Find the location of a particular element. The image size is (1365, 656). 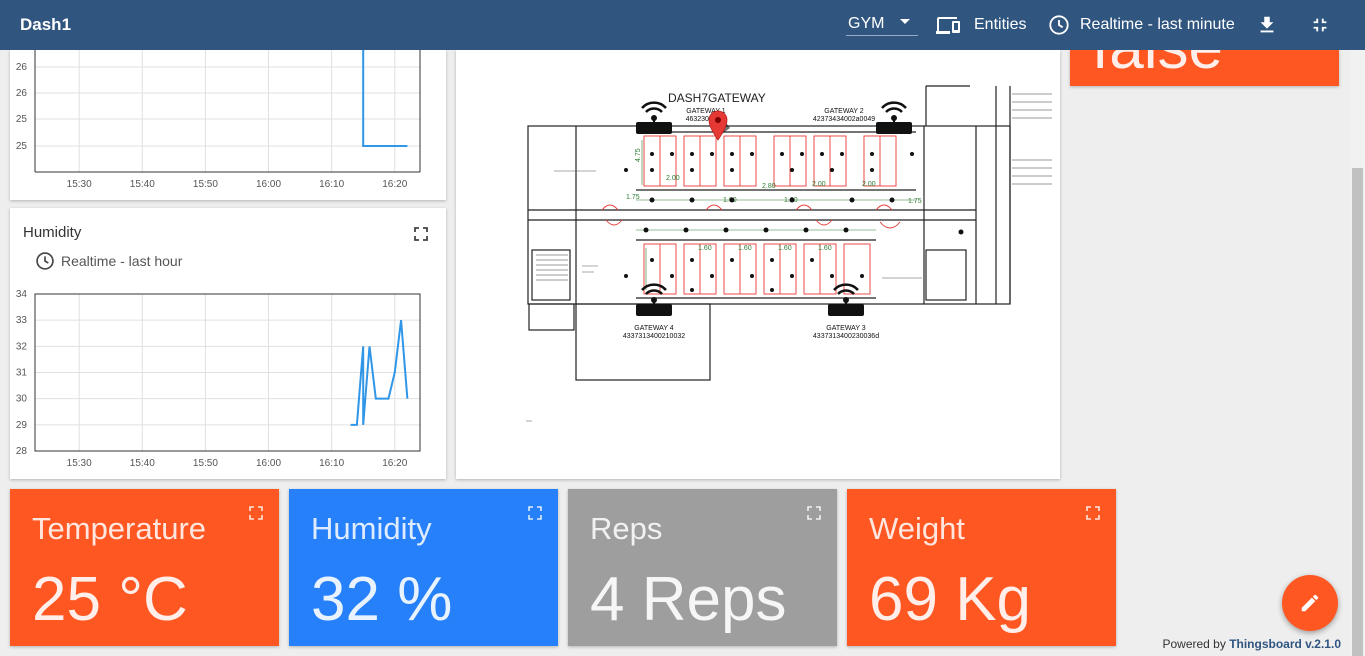

y-tick-label: 29 is located at coordinates (22, 425).